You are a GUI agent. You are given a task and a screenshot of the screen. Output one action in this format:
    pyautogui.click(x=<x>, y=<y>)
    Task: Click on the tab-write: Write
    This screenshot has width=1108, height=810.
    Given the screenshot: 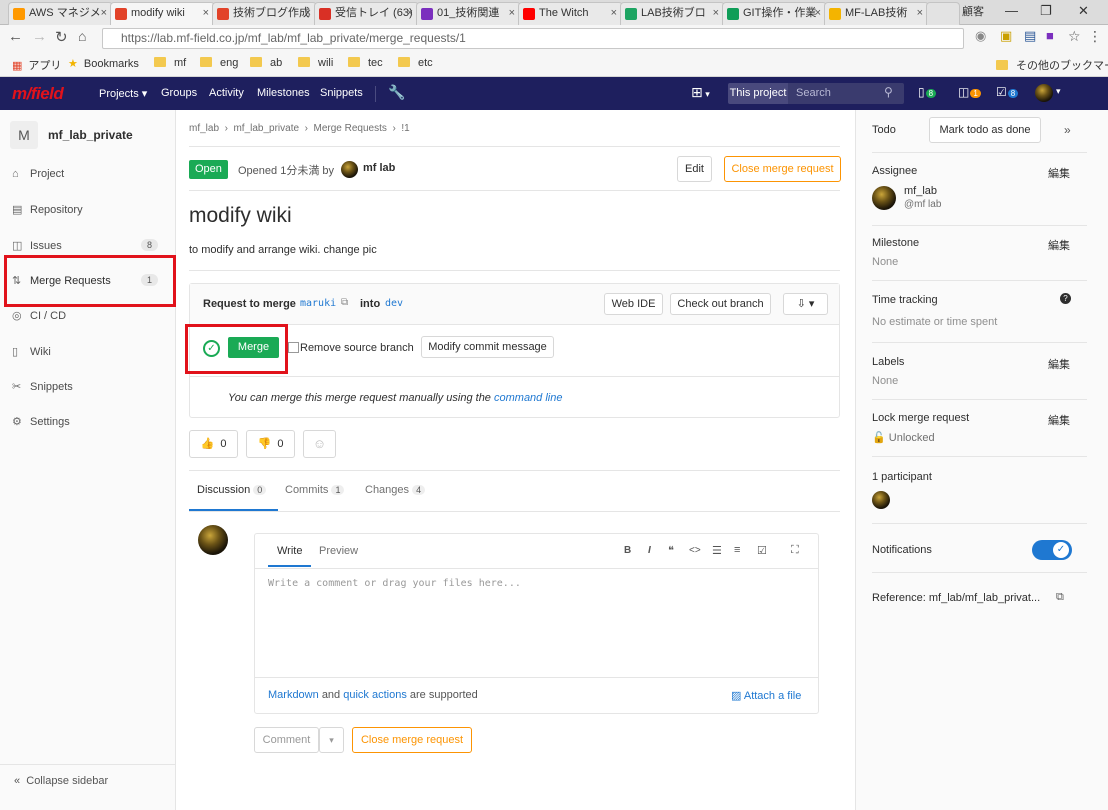 What is the action you would take?
    pyautogui.click(x=289, y=551)
    